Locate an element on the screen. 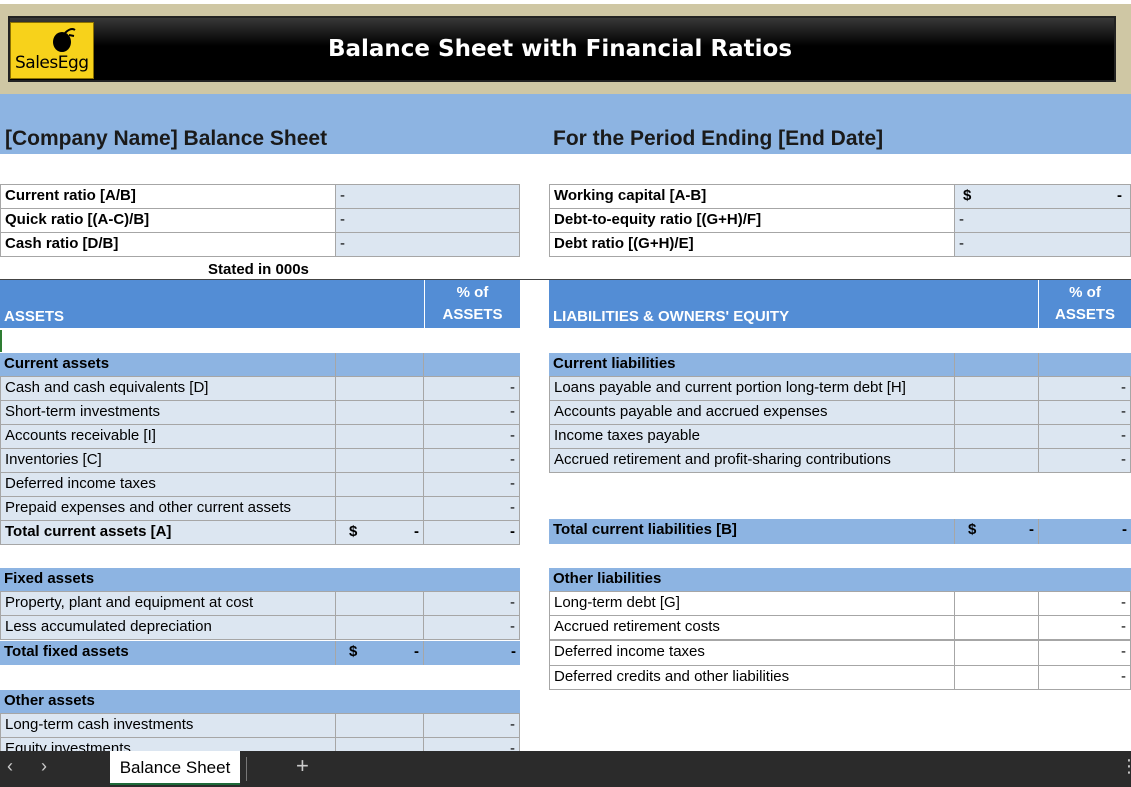 This screenshot has width=1131, height=787. total-fixed-assets-pct: - is located at coordinates (471, 653).